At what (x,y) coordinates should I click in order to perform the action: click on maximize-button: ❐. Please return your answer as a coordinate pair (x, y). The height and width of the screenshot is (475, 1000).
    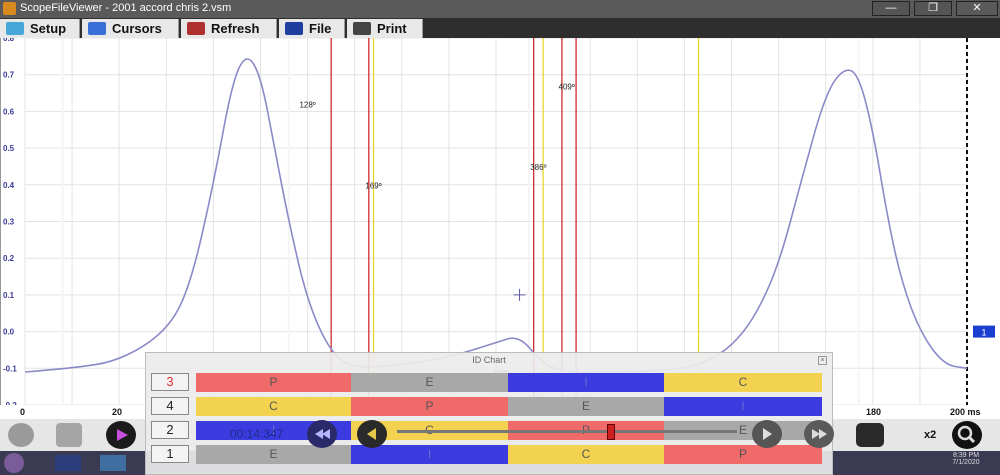
    Looking at the image, I should click on (933, 8).